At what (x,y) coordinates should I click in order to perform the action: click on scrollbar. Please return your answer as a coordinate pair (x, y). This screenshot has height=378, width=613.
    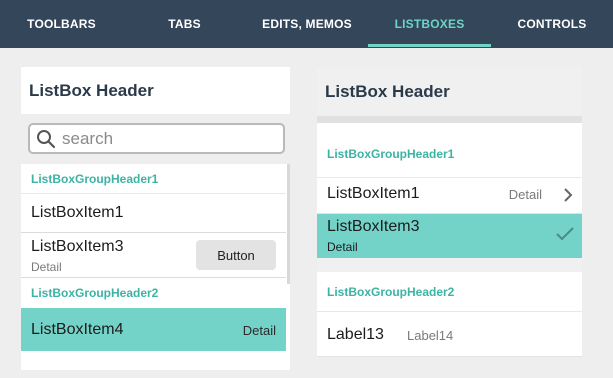
    Looking at the image, I should click on (288, 224).